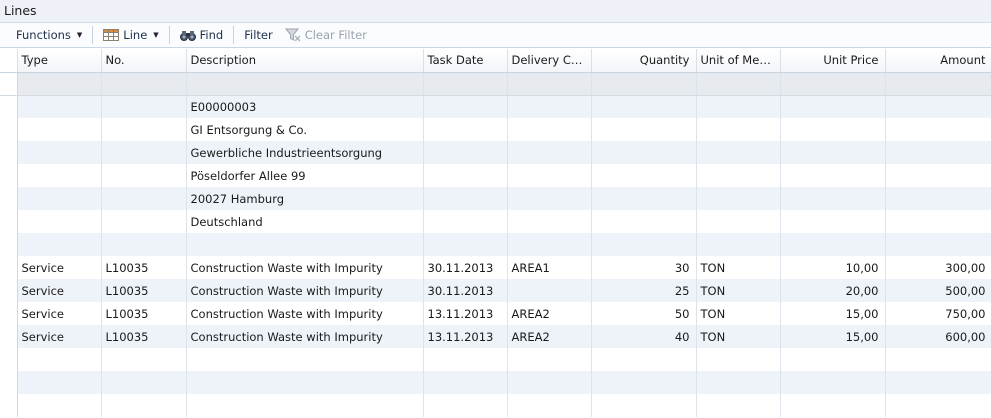 This screenshot has width=991, height=418. What do you see at coordinates (549, 336) in the screenshot?
I see `cell-delivery-code: AREA2` at bounding box center [549, 336].